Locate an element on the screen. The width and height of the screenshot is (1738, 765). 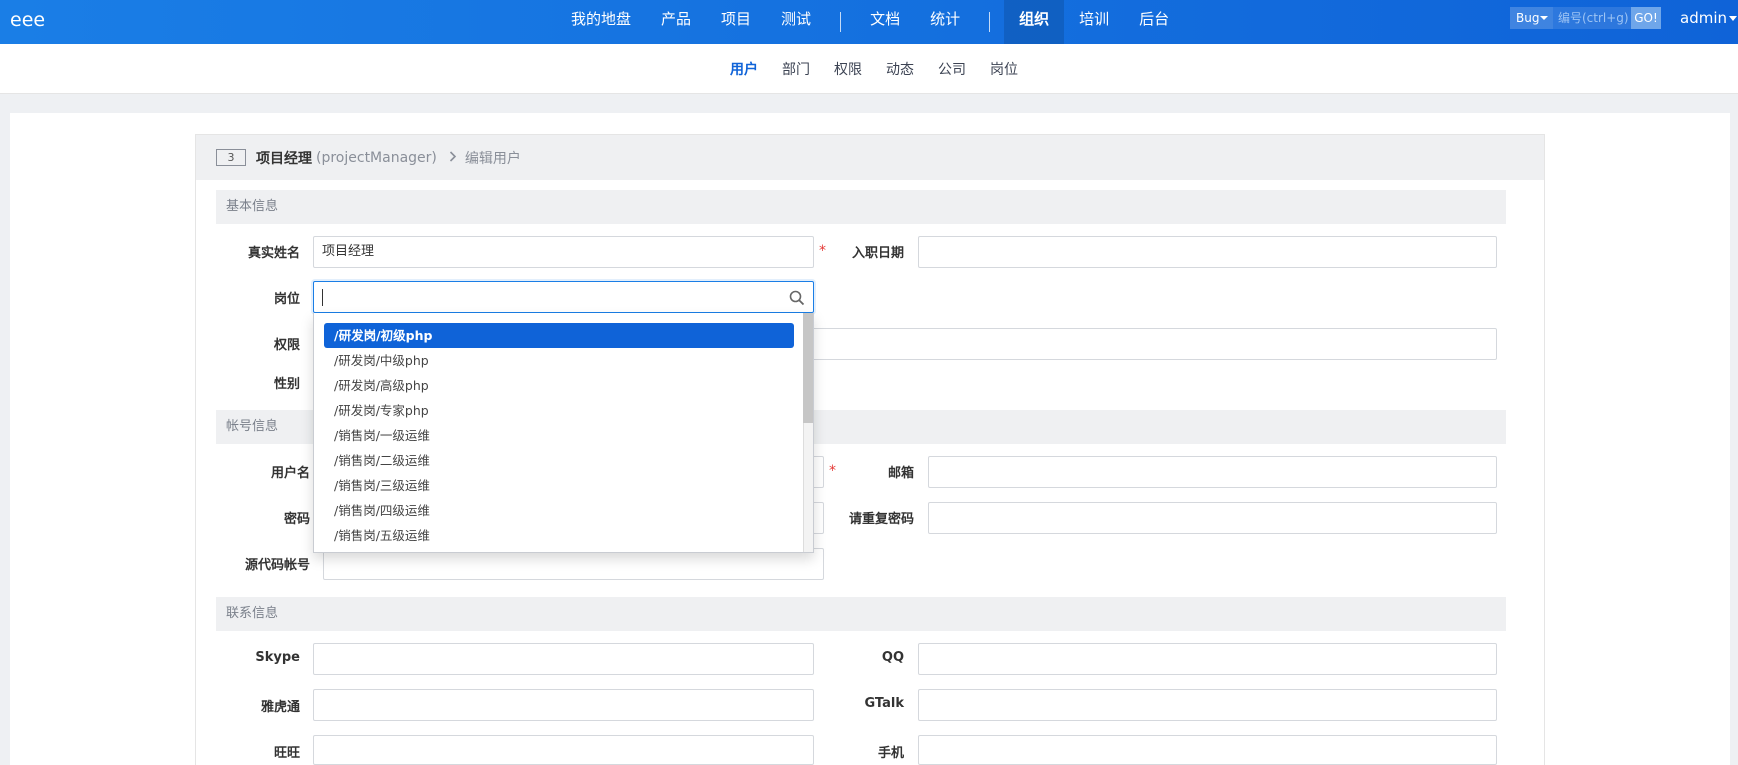
nav-project: 项目 is located at coordinates (736, 22).